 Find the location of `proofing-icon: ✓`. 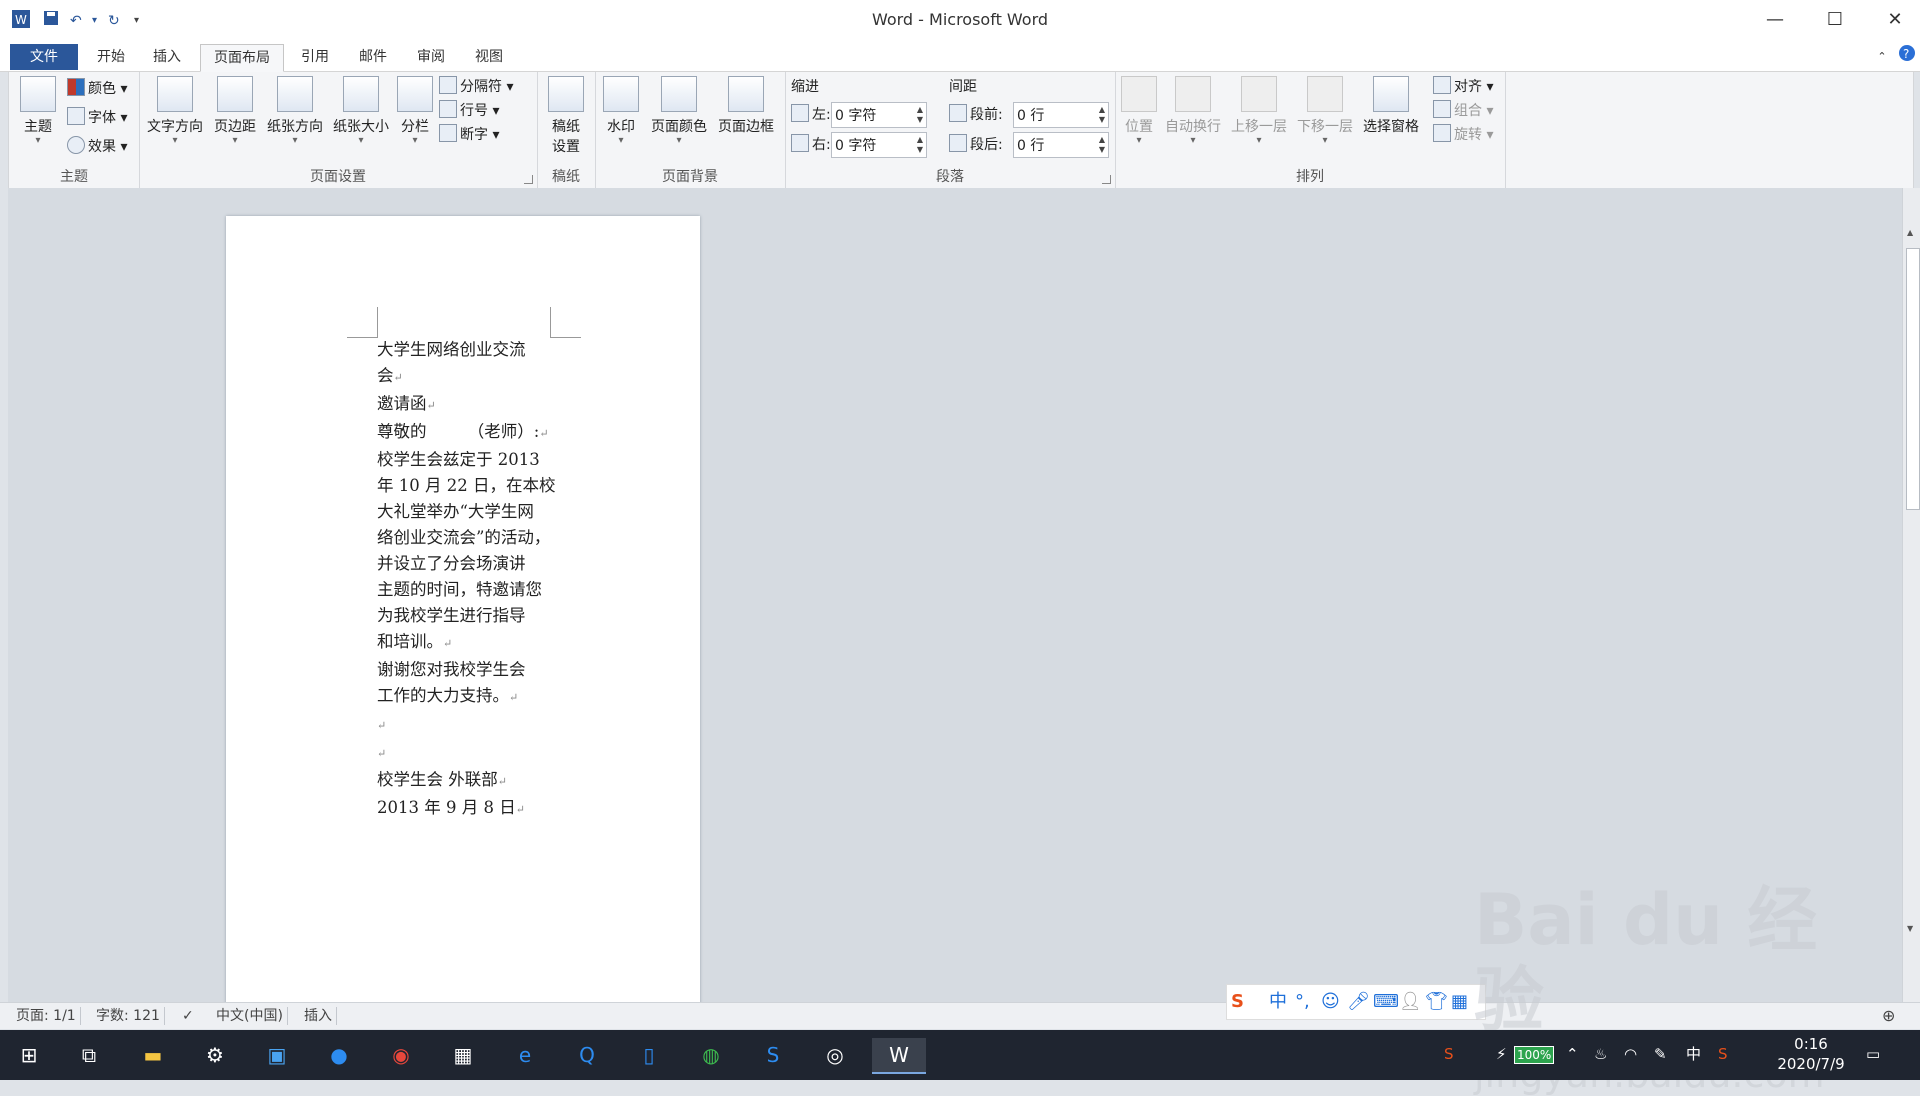

proofing-icon: ✓ is located at coordinates (188, 1016).